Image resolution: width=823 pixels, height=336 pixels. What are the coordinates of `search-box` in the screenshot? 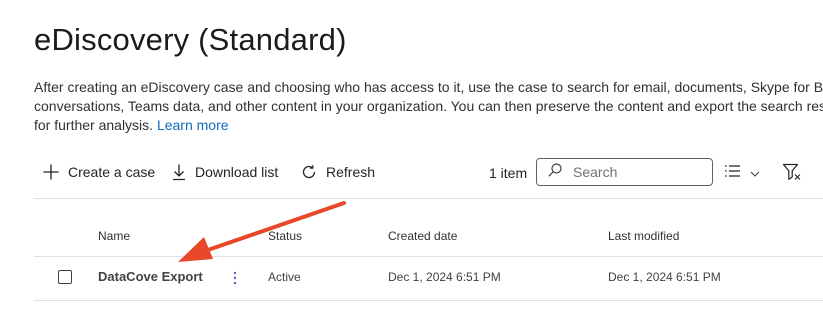 It's located at (624, 172).